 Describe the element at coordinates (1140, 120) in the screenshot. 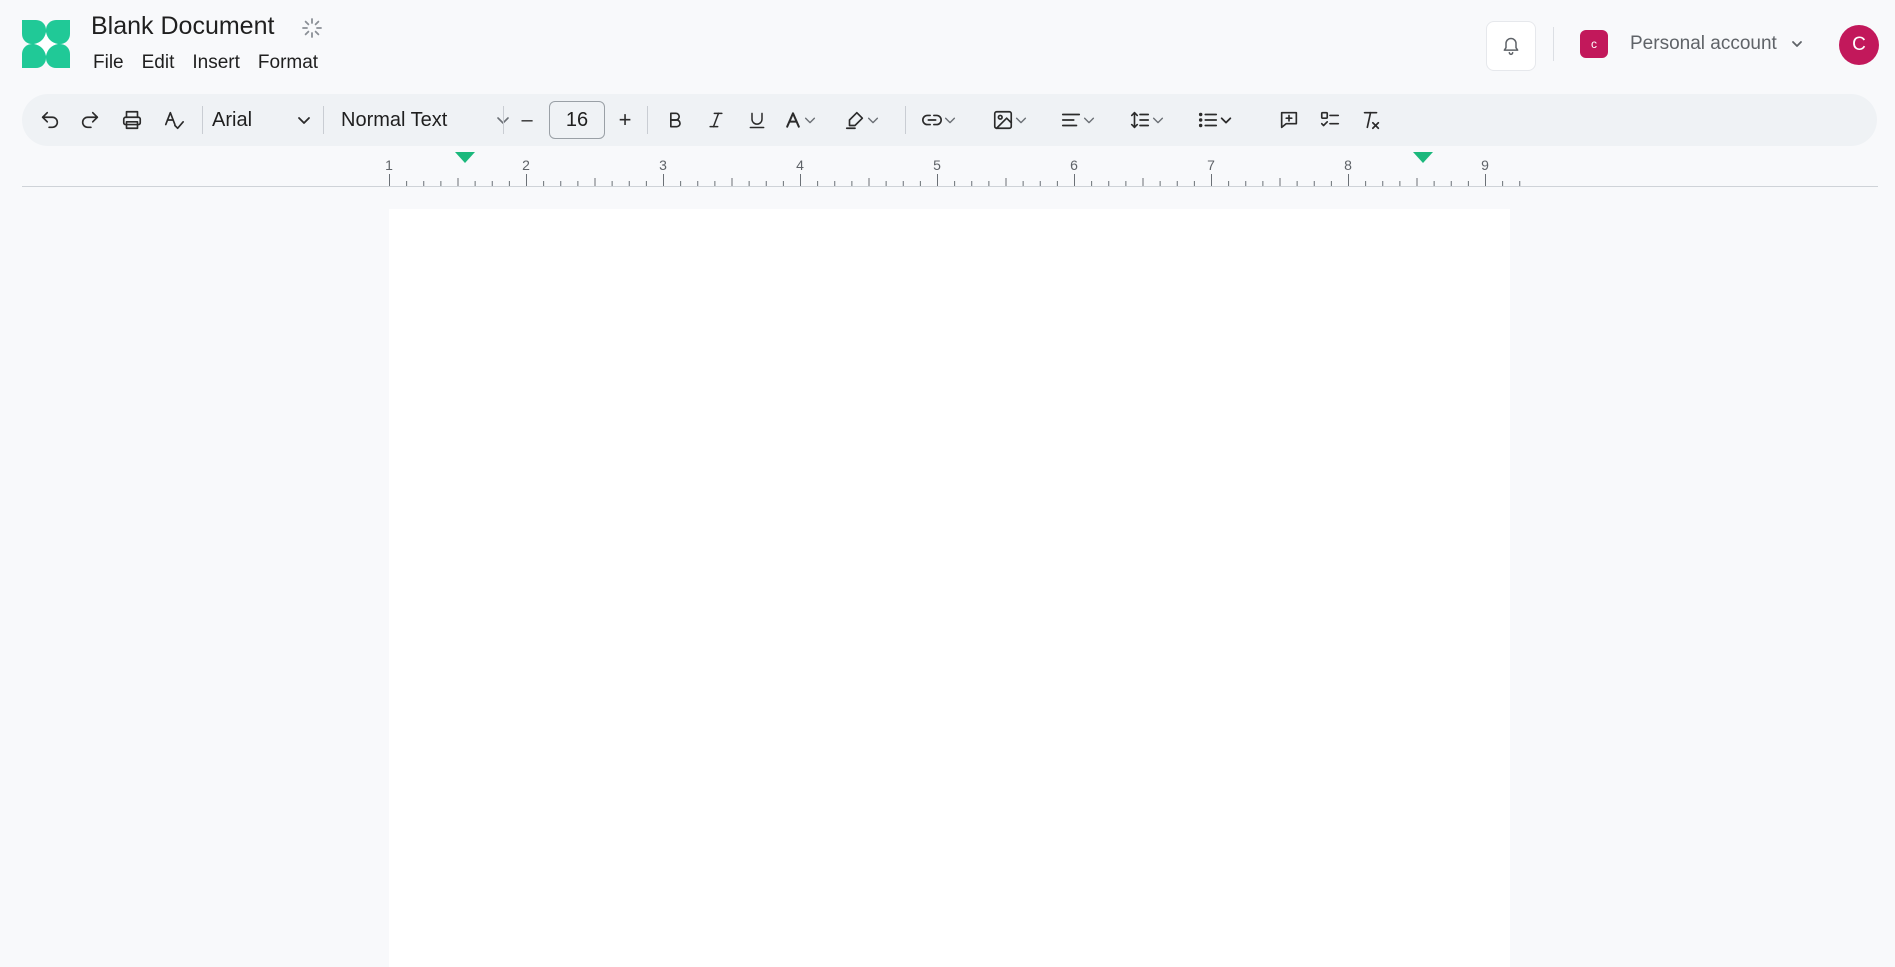

I see `line-spacing-icon` at that location.